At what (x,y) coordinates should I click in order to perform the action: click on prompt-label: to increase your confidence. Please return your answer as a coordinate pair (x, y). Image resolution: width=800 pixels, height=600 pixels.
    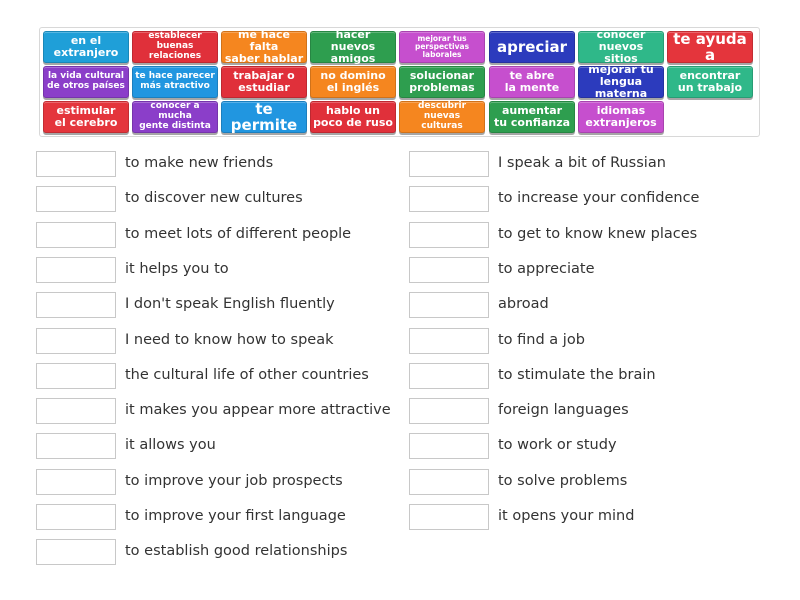
    Looking at the image, I should click on (599, 198).